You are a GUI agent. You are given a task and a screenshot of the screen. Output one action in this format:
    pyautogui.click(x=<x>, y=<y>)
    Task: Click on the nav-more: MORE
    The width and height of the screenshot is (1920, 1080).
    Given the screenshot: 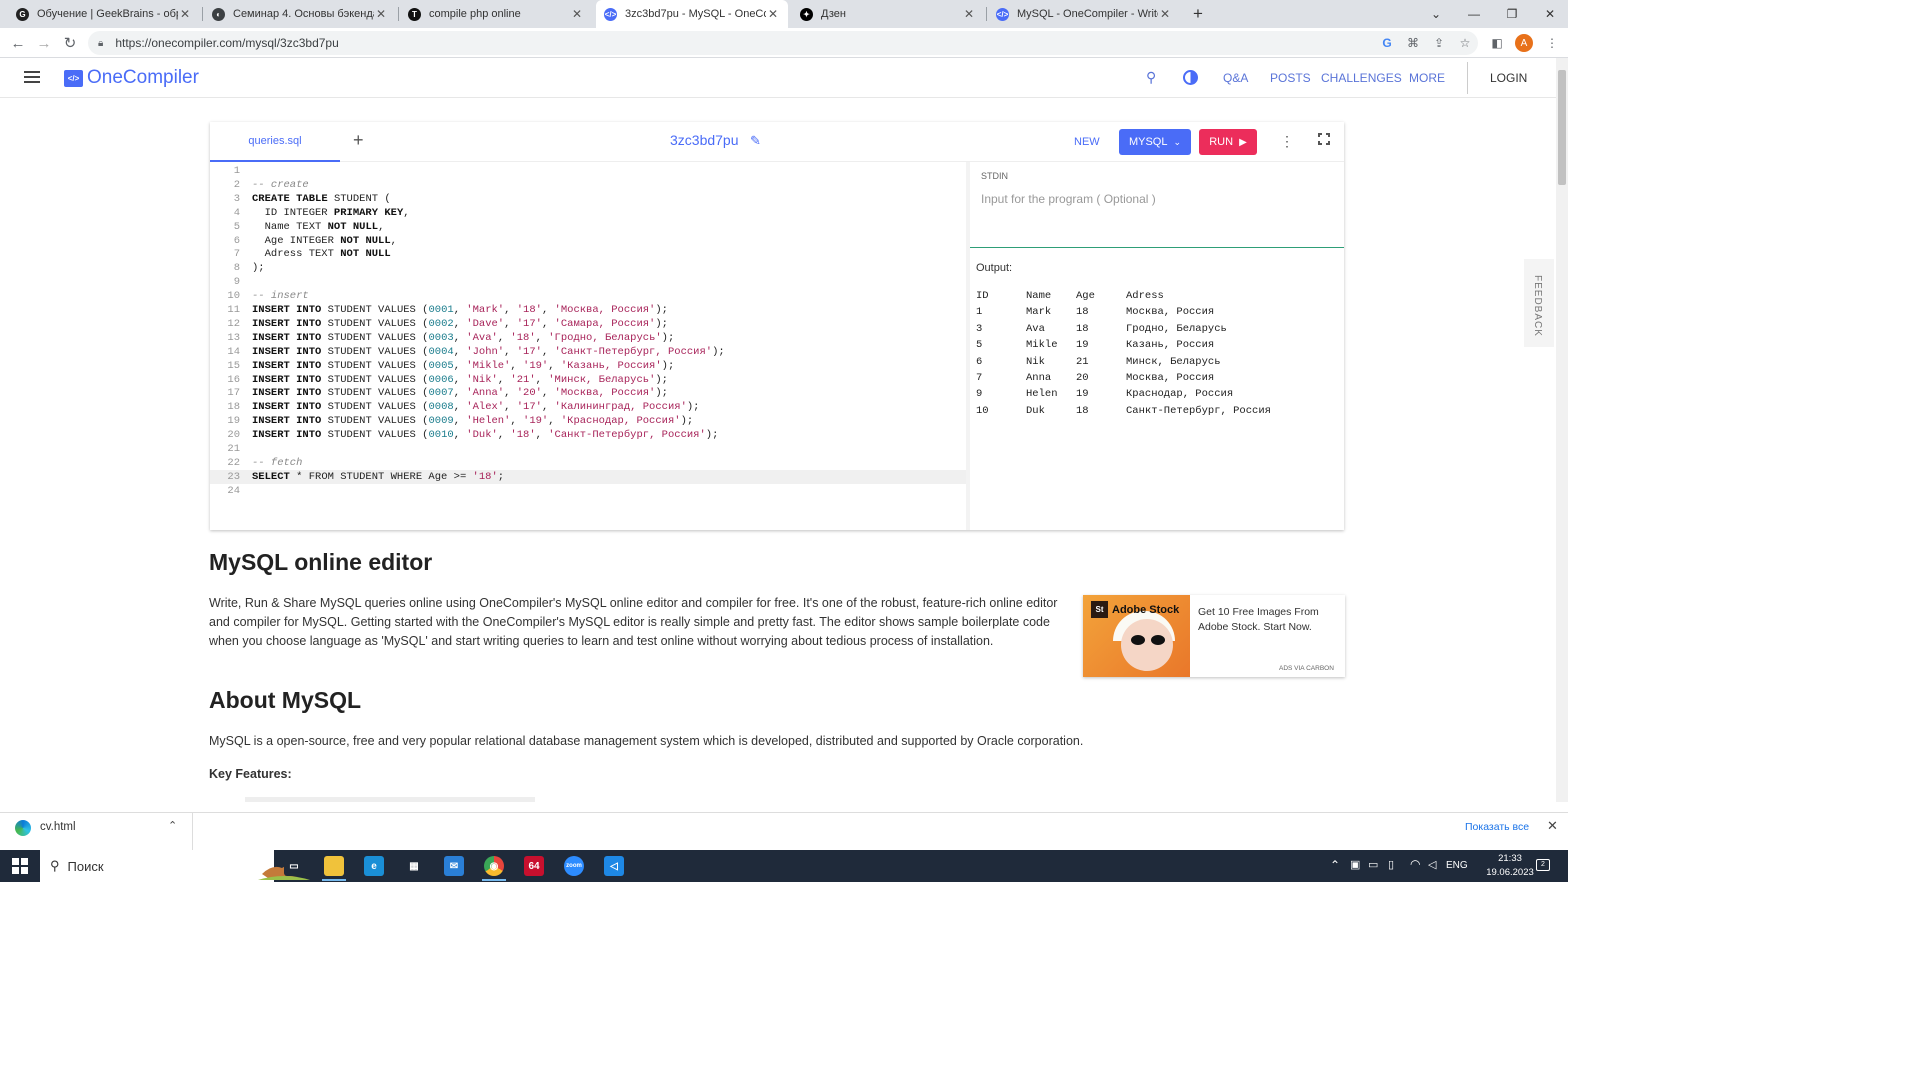 What is the action you would take?
    pyautogui.click(x=1427, y=78)
    